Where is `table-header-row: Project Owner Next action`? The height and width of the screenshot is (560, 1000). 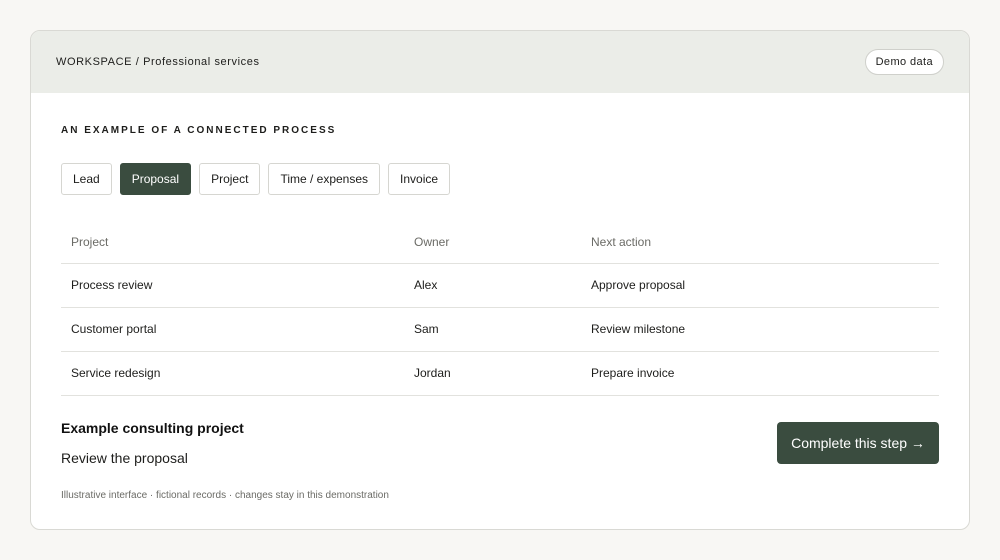 table-header-row: Project Owner Next action is located at coordinates (500, 242).